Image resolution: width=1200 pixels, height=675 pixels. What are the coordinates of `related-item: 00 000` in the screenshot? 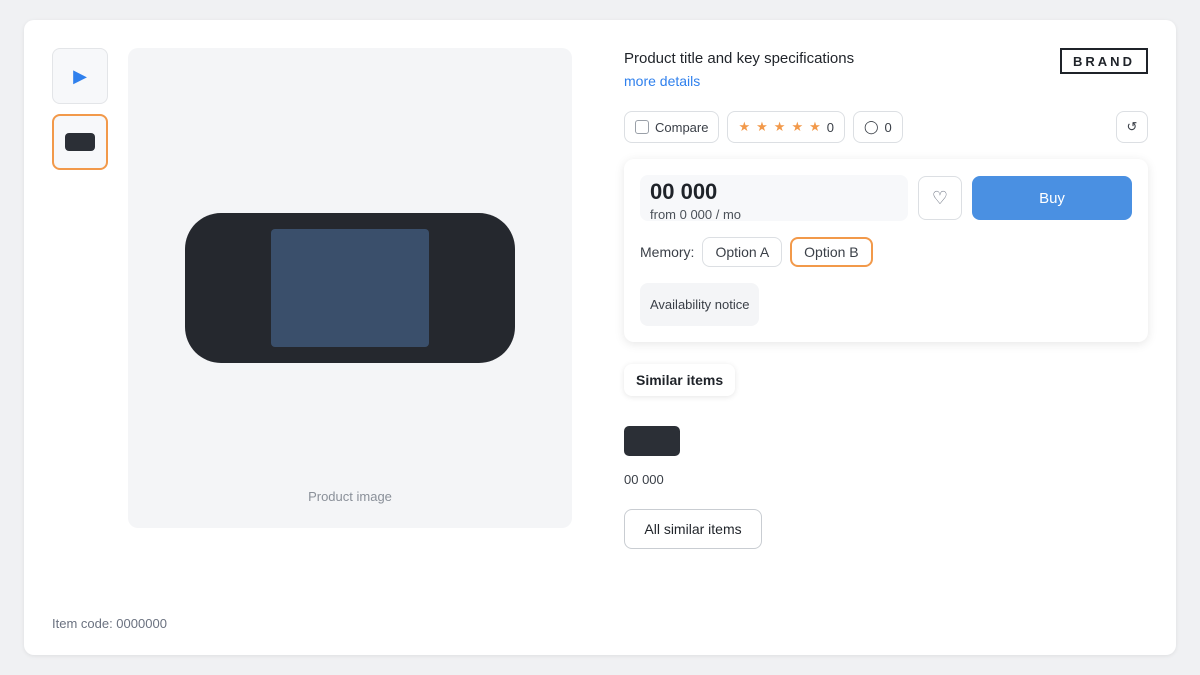 It's located at (684, 456).